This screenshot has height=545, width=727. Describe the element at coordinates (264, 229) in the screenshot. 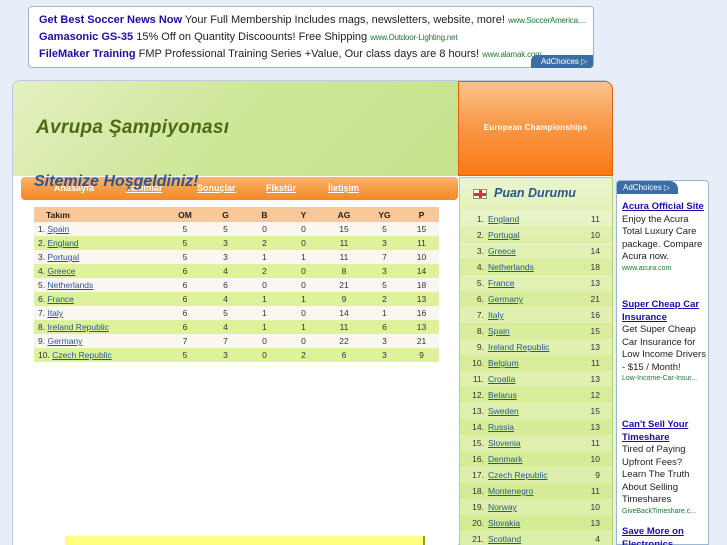

I see `cell-b: 0` at that location.